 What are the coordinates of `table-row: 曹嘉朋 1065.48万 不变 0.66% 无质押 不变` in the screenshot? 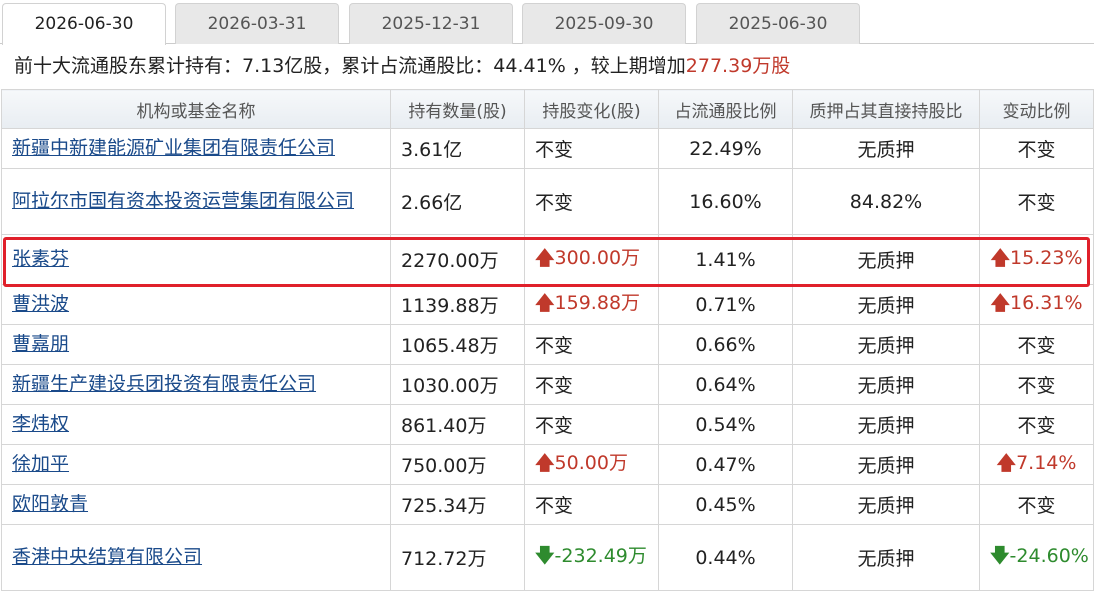 It's located at (547, 344).